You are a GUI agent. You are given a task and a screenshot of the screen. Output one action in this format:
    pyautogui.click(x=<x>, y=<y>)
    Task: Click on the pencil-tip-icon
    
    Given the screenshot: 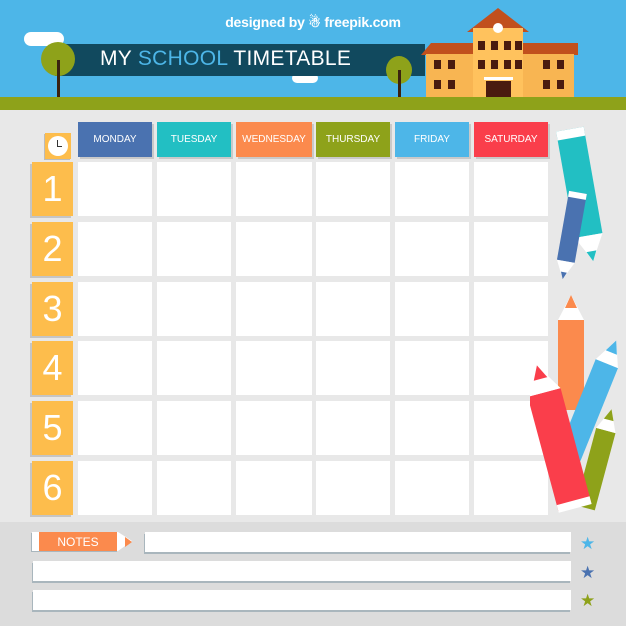 What is the action you would take?
    pyautogui.click(x=128, y=542)
    